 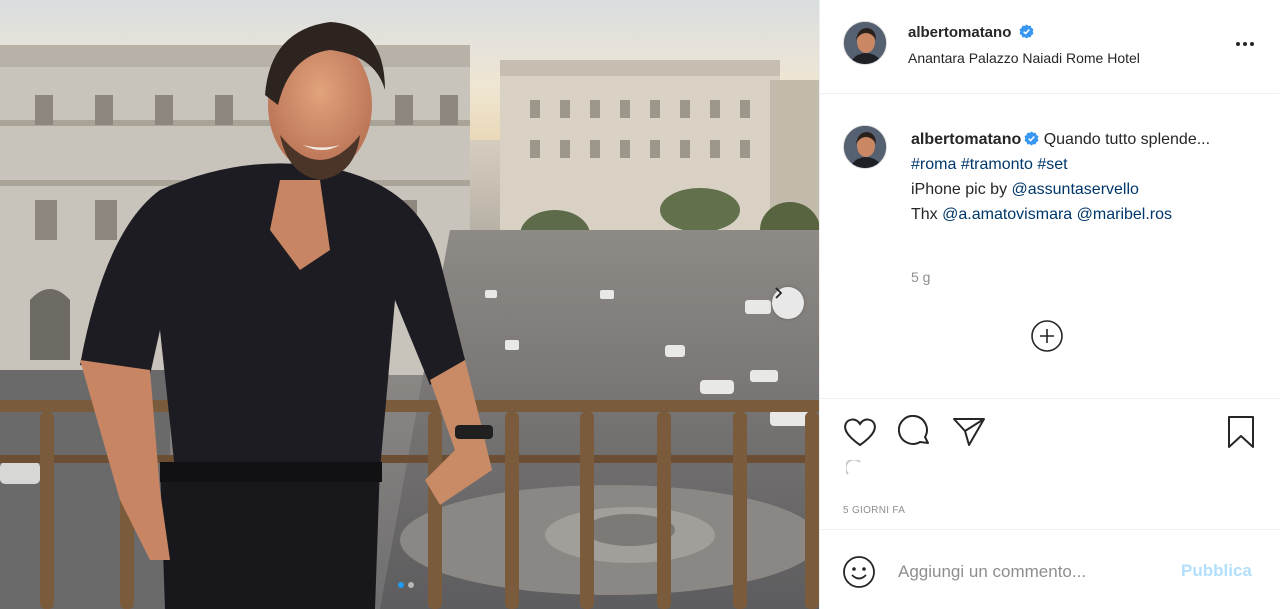 What do you see at coordinates (959, 189) in the screenshot?
I see `credit-prefix: iPhone pic by` at bounding box center [959, 189].